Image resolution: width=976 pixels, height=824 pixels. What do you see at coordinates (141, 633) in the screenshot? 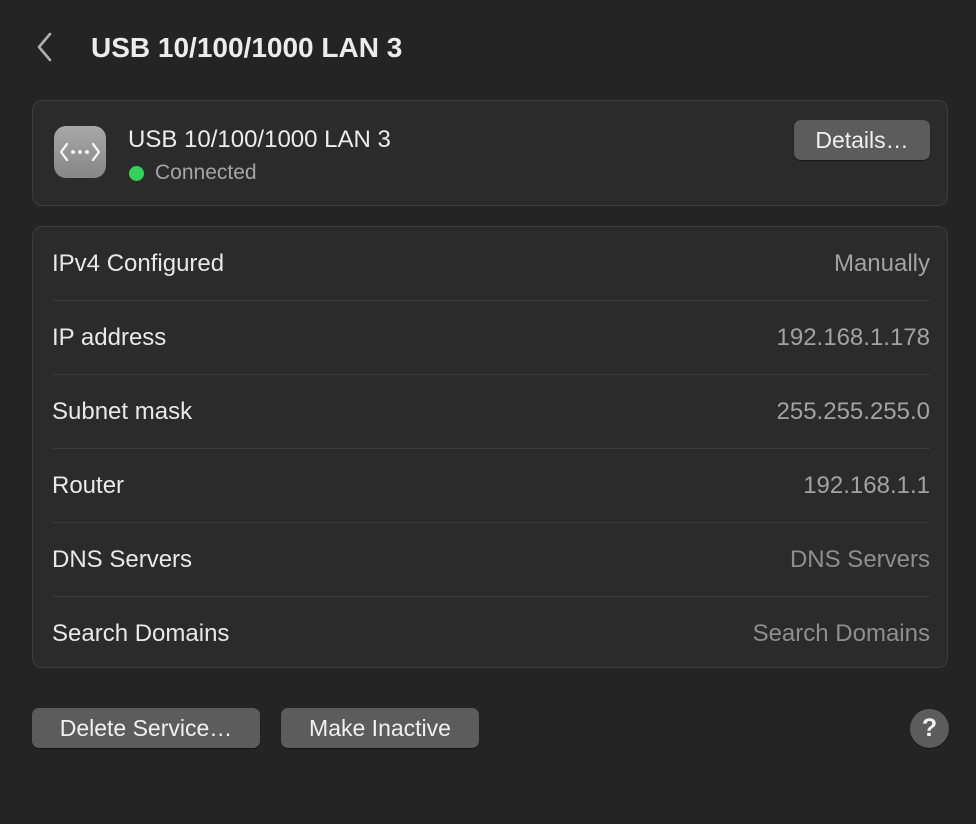
I see `row-label: Search Domains` at bounding box center [141, 633].